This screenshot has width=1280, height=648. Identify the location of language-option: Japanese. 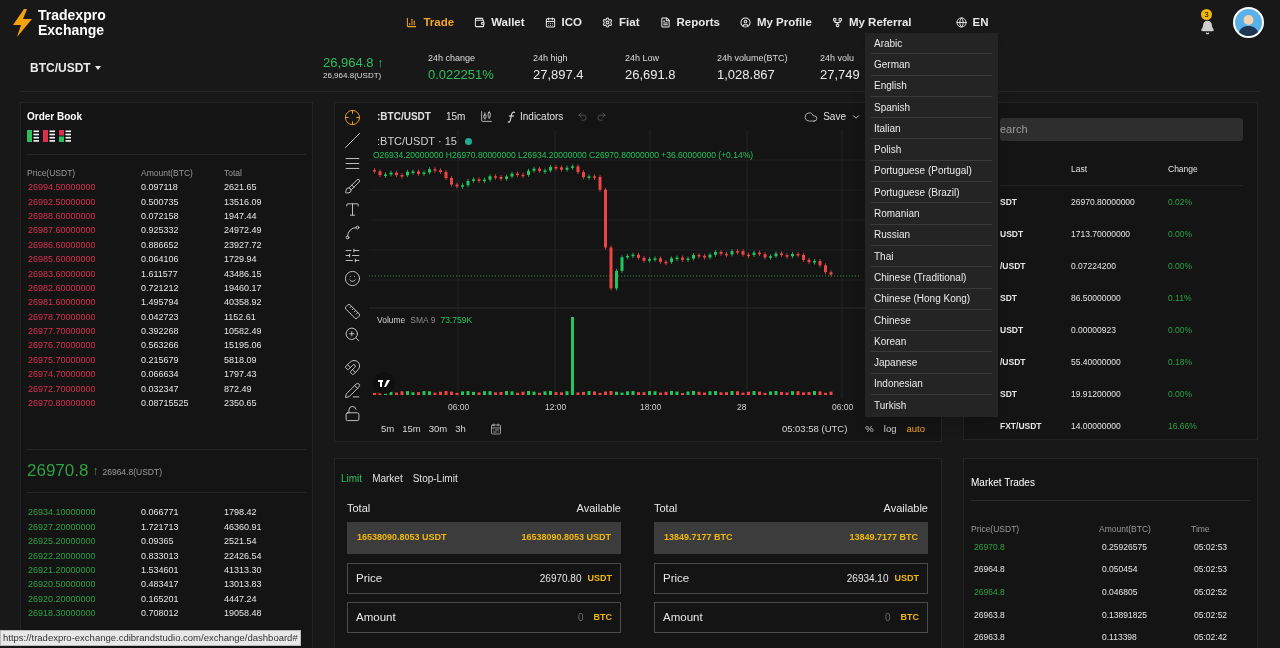
(931, 363).